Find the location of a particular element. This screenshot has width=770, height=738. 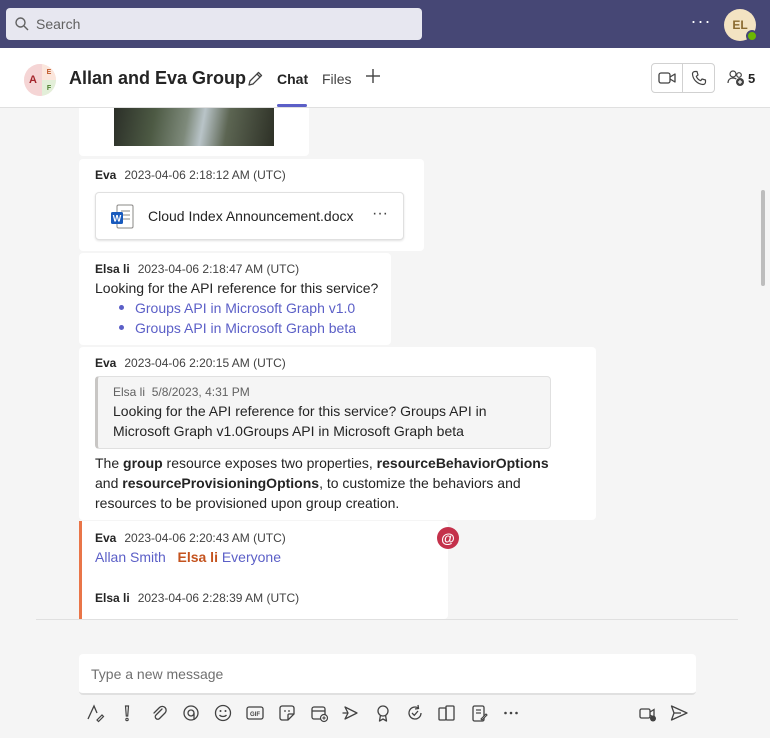

mention-everyone: Everyone is located at coordinates (251, 557).